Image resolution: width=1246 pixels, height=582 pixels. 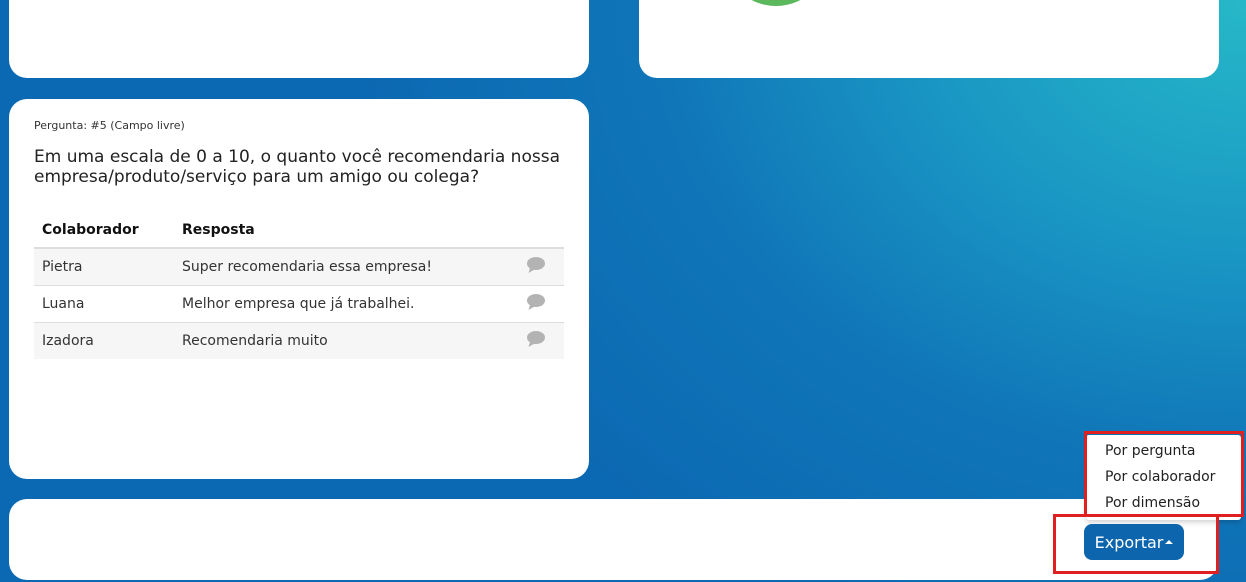 I want to click on menu-item-por-dimensao: Por dimensão, so click(x=1152, y=503).